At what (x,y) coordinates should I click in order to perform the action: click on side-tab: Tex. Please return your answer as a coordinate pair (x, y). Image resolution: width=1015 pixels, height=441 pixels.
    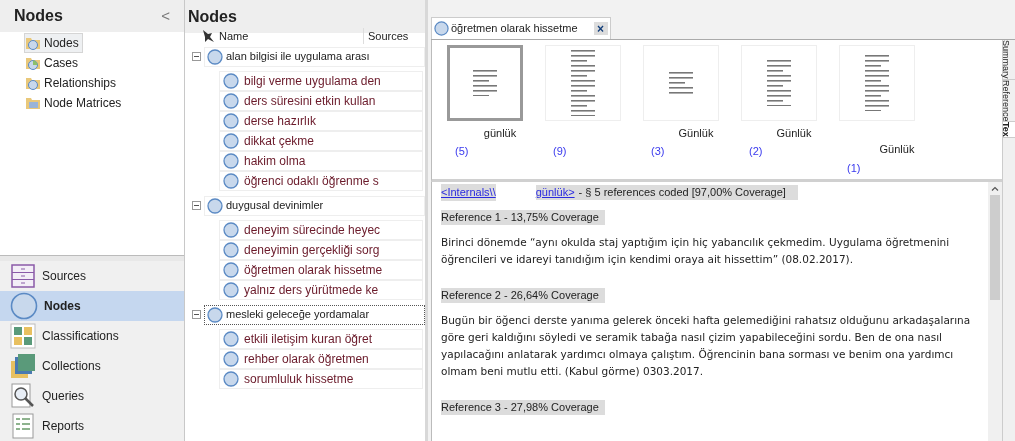
    Looking at the image, I should click on (1009, 130).